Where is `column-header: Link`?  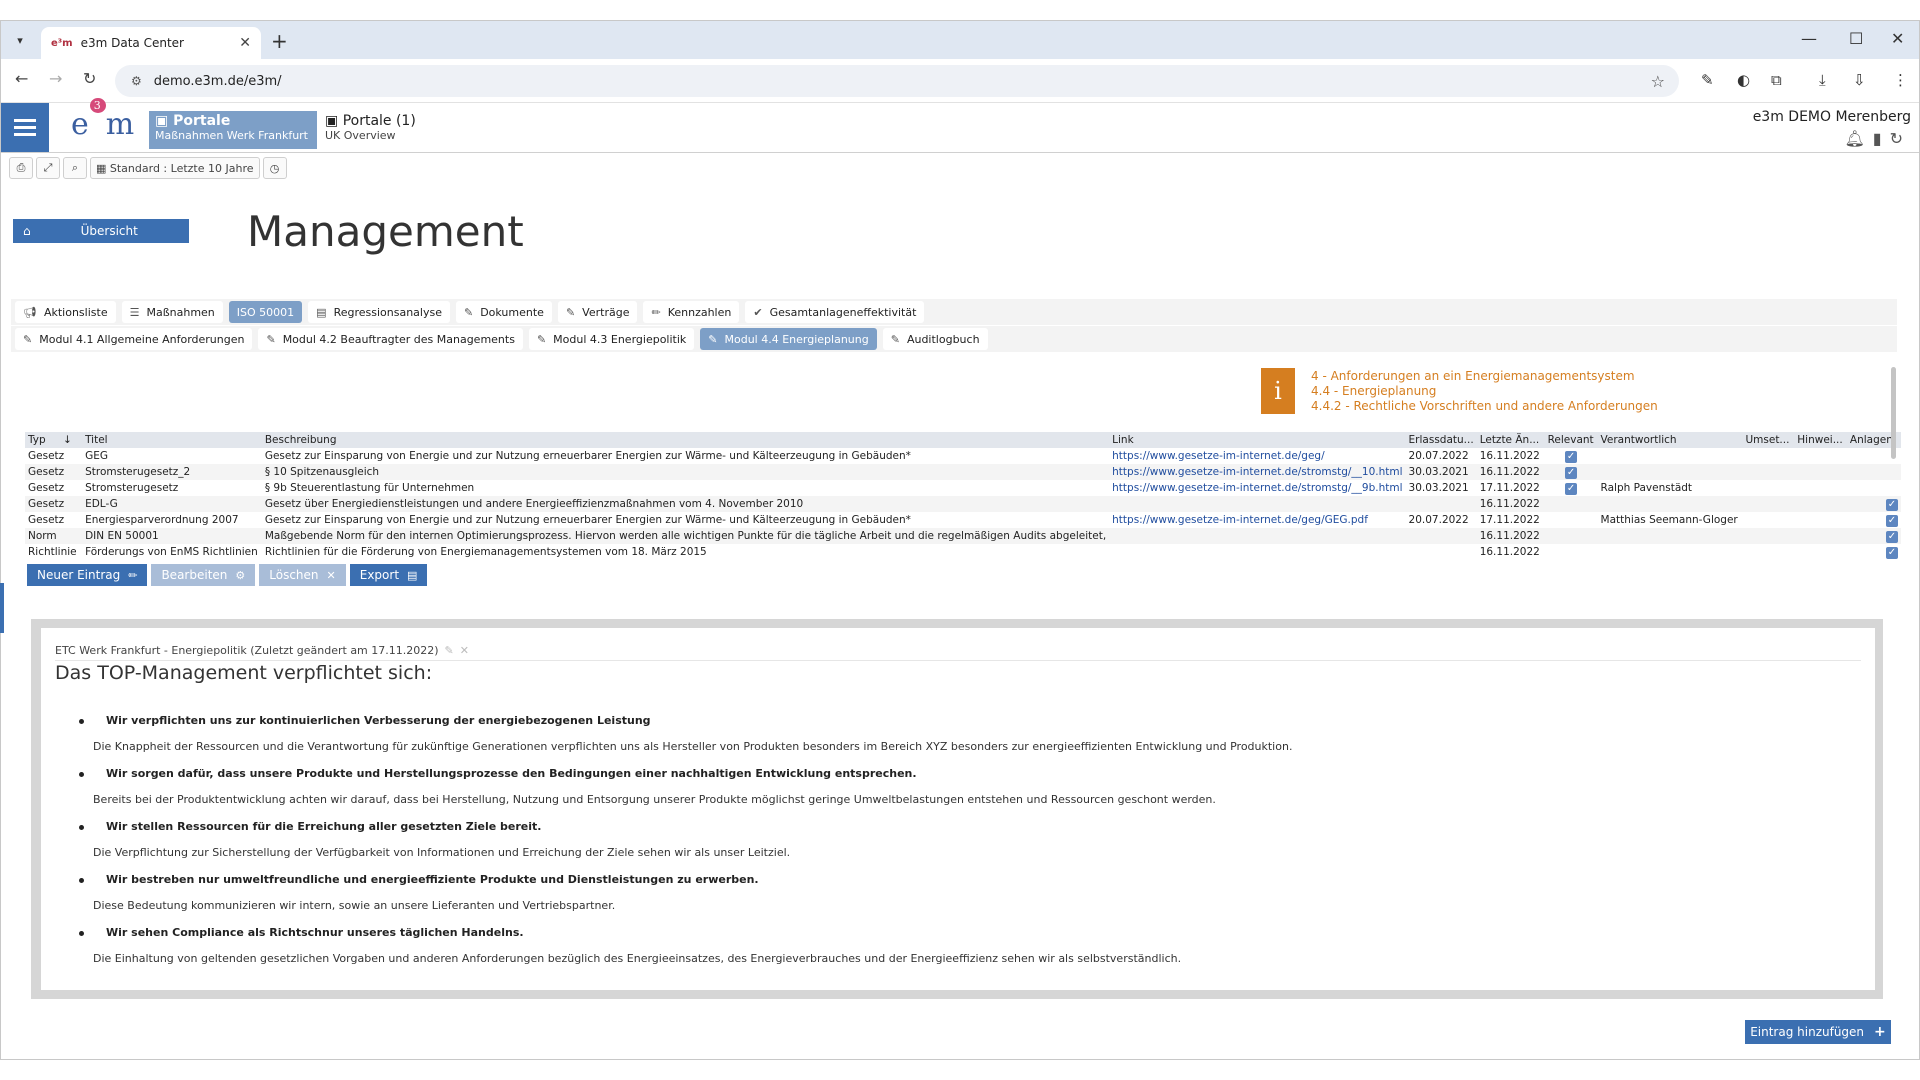 column-header: Link is located at coordinates (1257, 440).